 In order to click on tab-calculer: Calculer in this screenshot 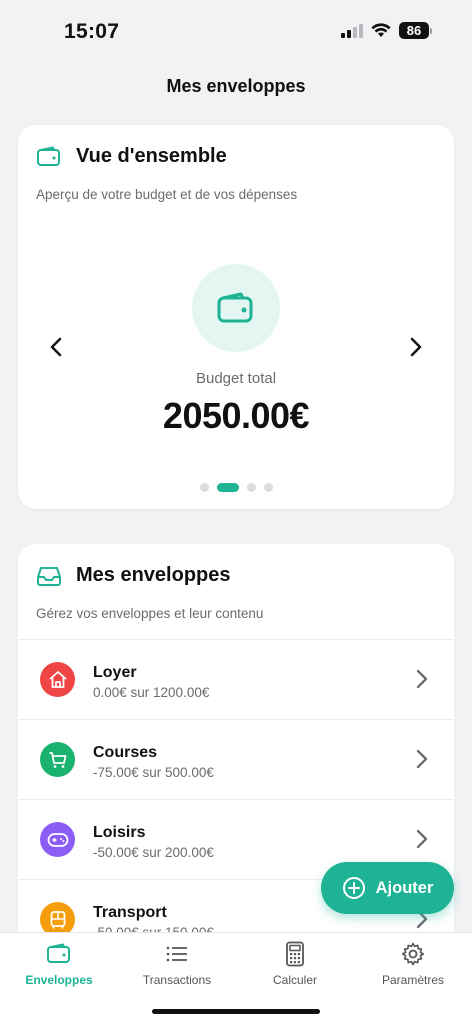, I will do `click(295, 964)`.